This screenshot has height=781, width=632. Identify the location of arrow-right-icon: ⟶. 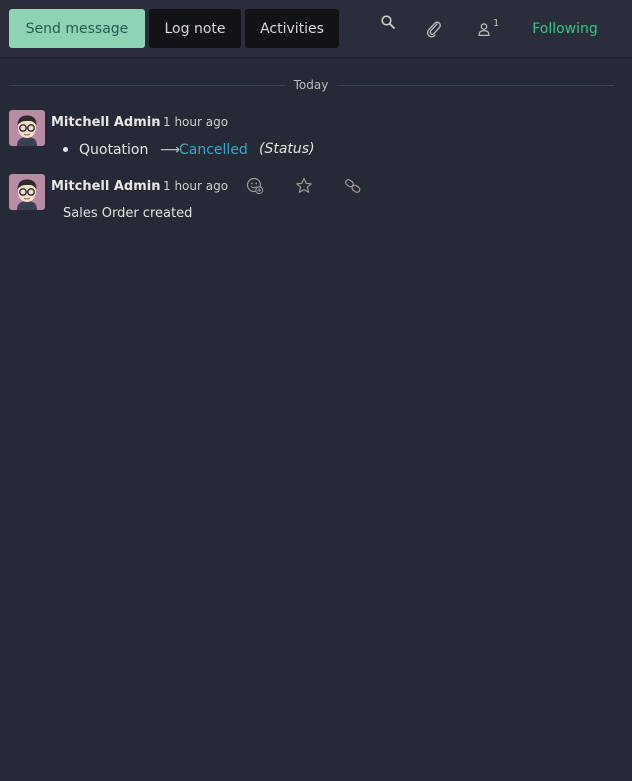
(170, 150).